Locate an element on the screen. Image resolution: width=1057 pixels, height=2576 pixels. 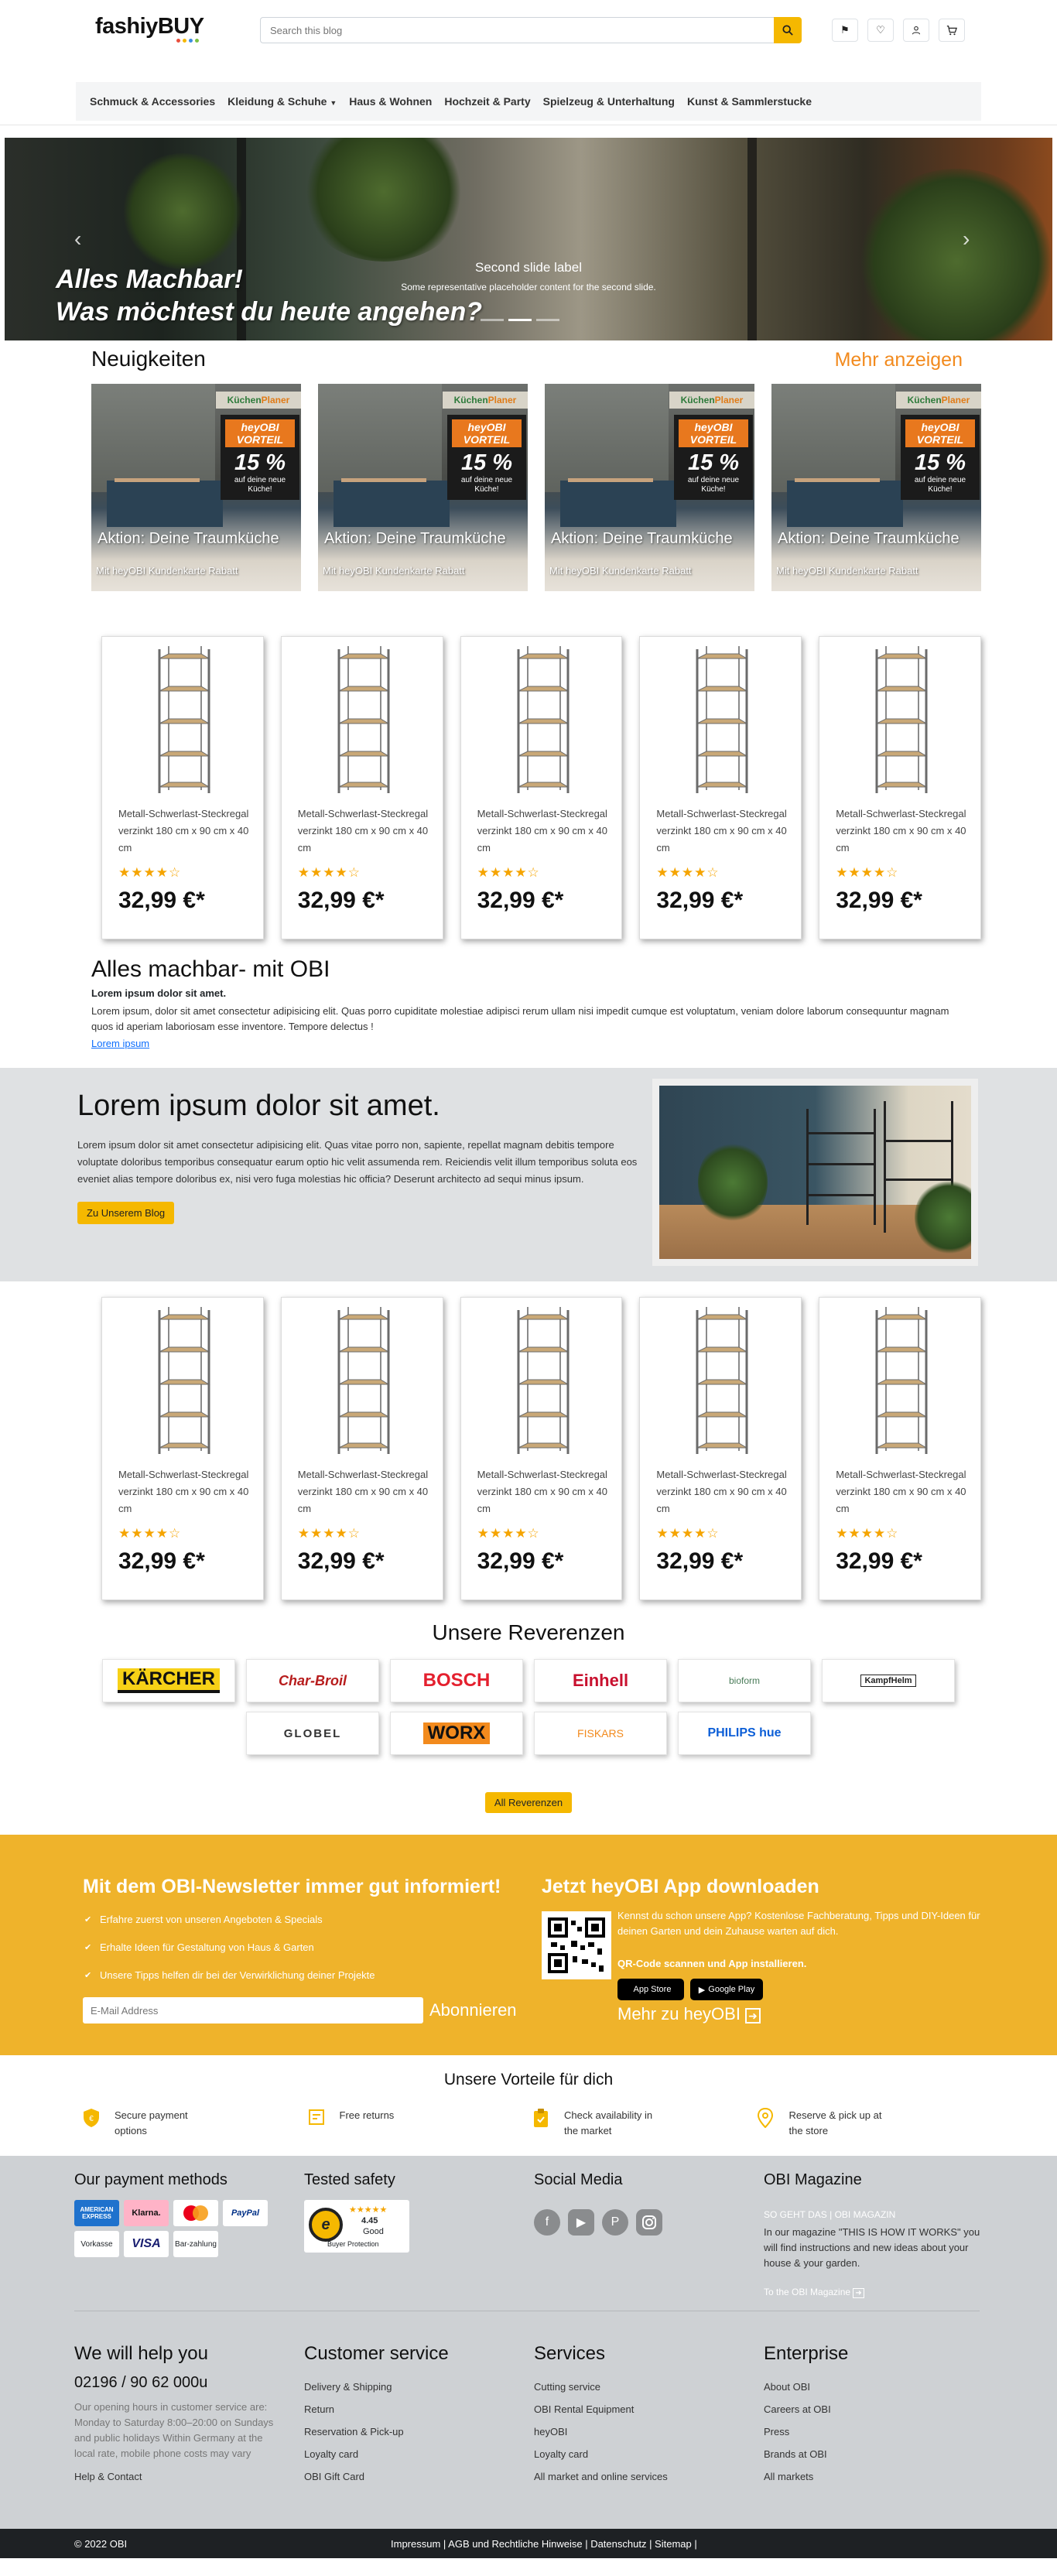
nav-item-label: Kleidung & Schuhe is located at coordinates (277, 102).